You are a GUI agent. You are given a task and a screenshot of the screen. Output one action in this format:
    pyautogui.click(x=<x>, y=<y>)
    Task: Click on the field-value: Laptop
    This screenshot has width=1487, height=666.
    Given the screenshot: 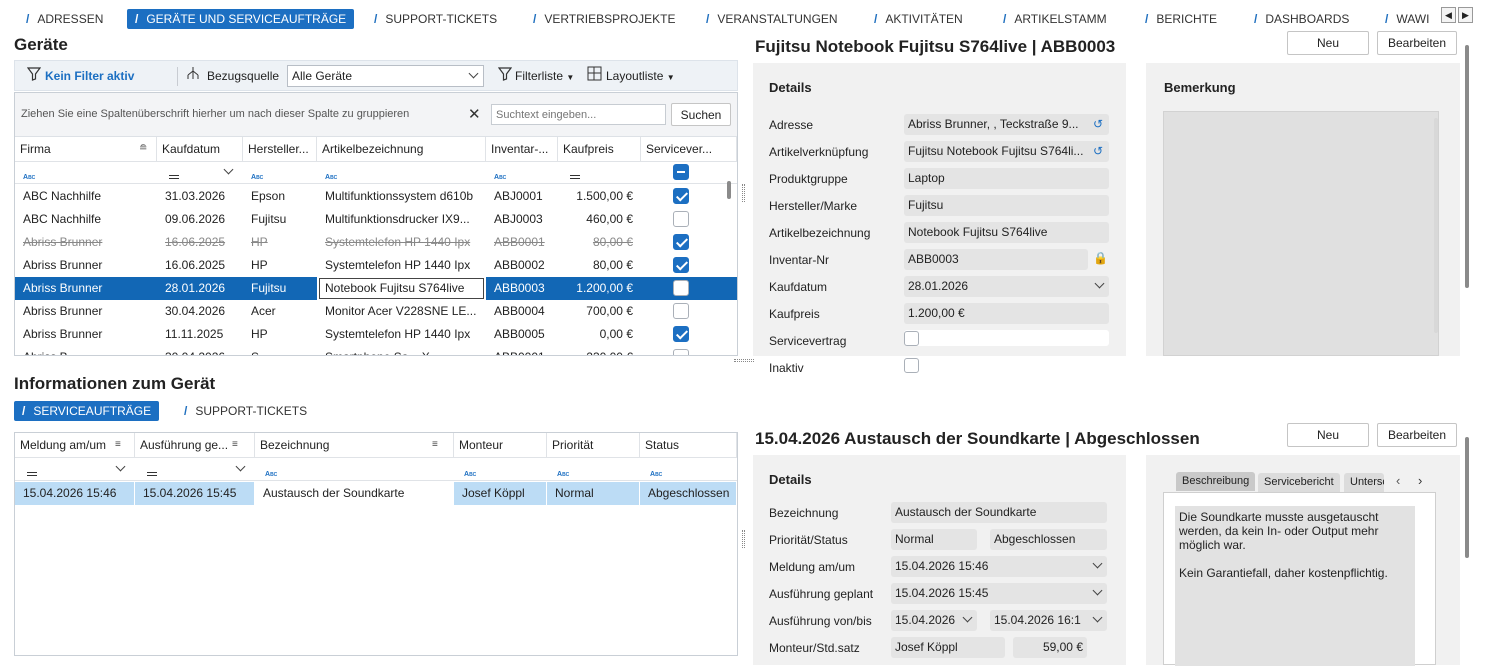 What is the action you would take?
    pyautogui.click(x=1006, y=178)
    